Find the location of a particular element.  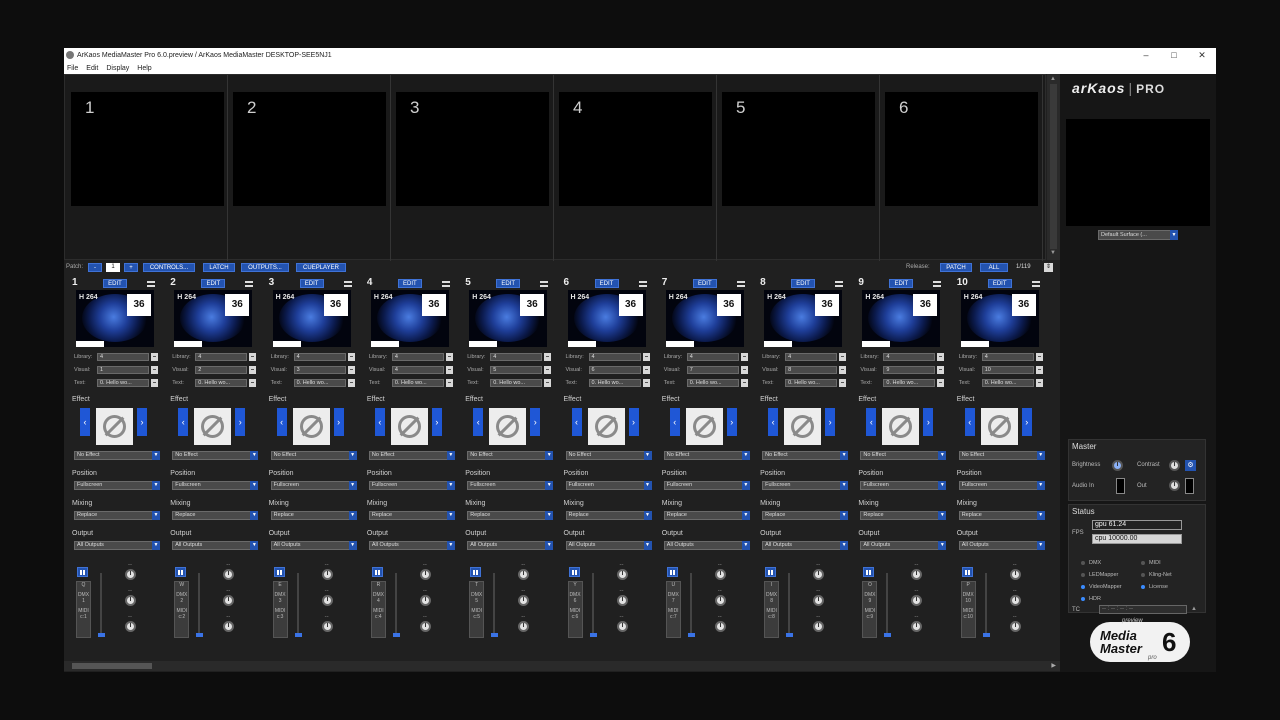

output-preview: 1 is located at coordinates (147, 149).